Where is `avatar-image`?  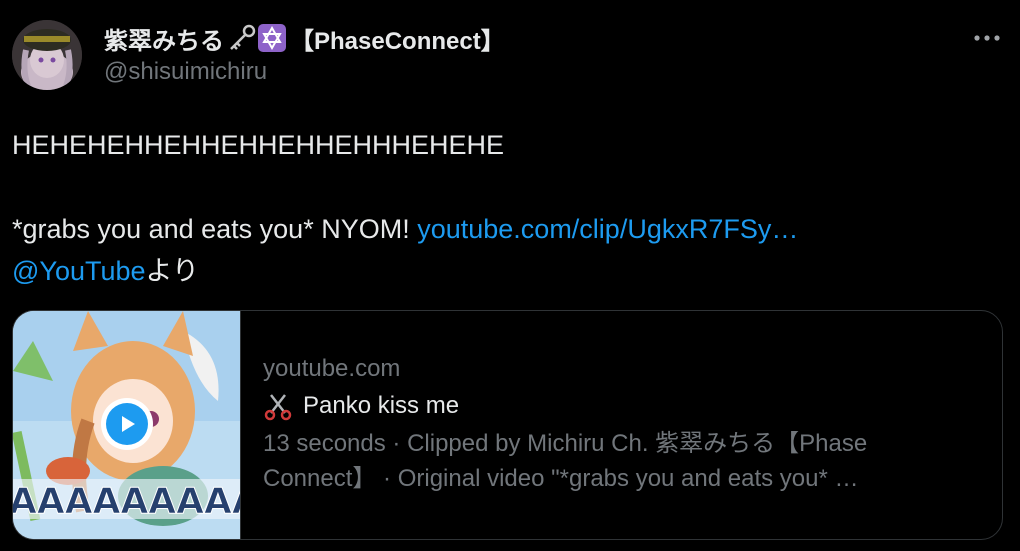 avatar-image is located at coordinates (47, 55).